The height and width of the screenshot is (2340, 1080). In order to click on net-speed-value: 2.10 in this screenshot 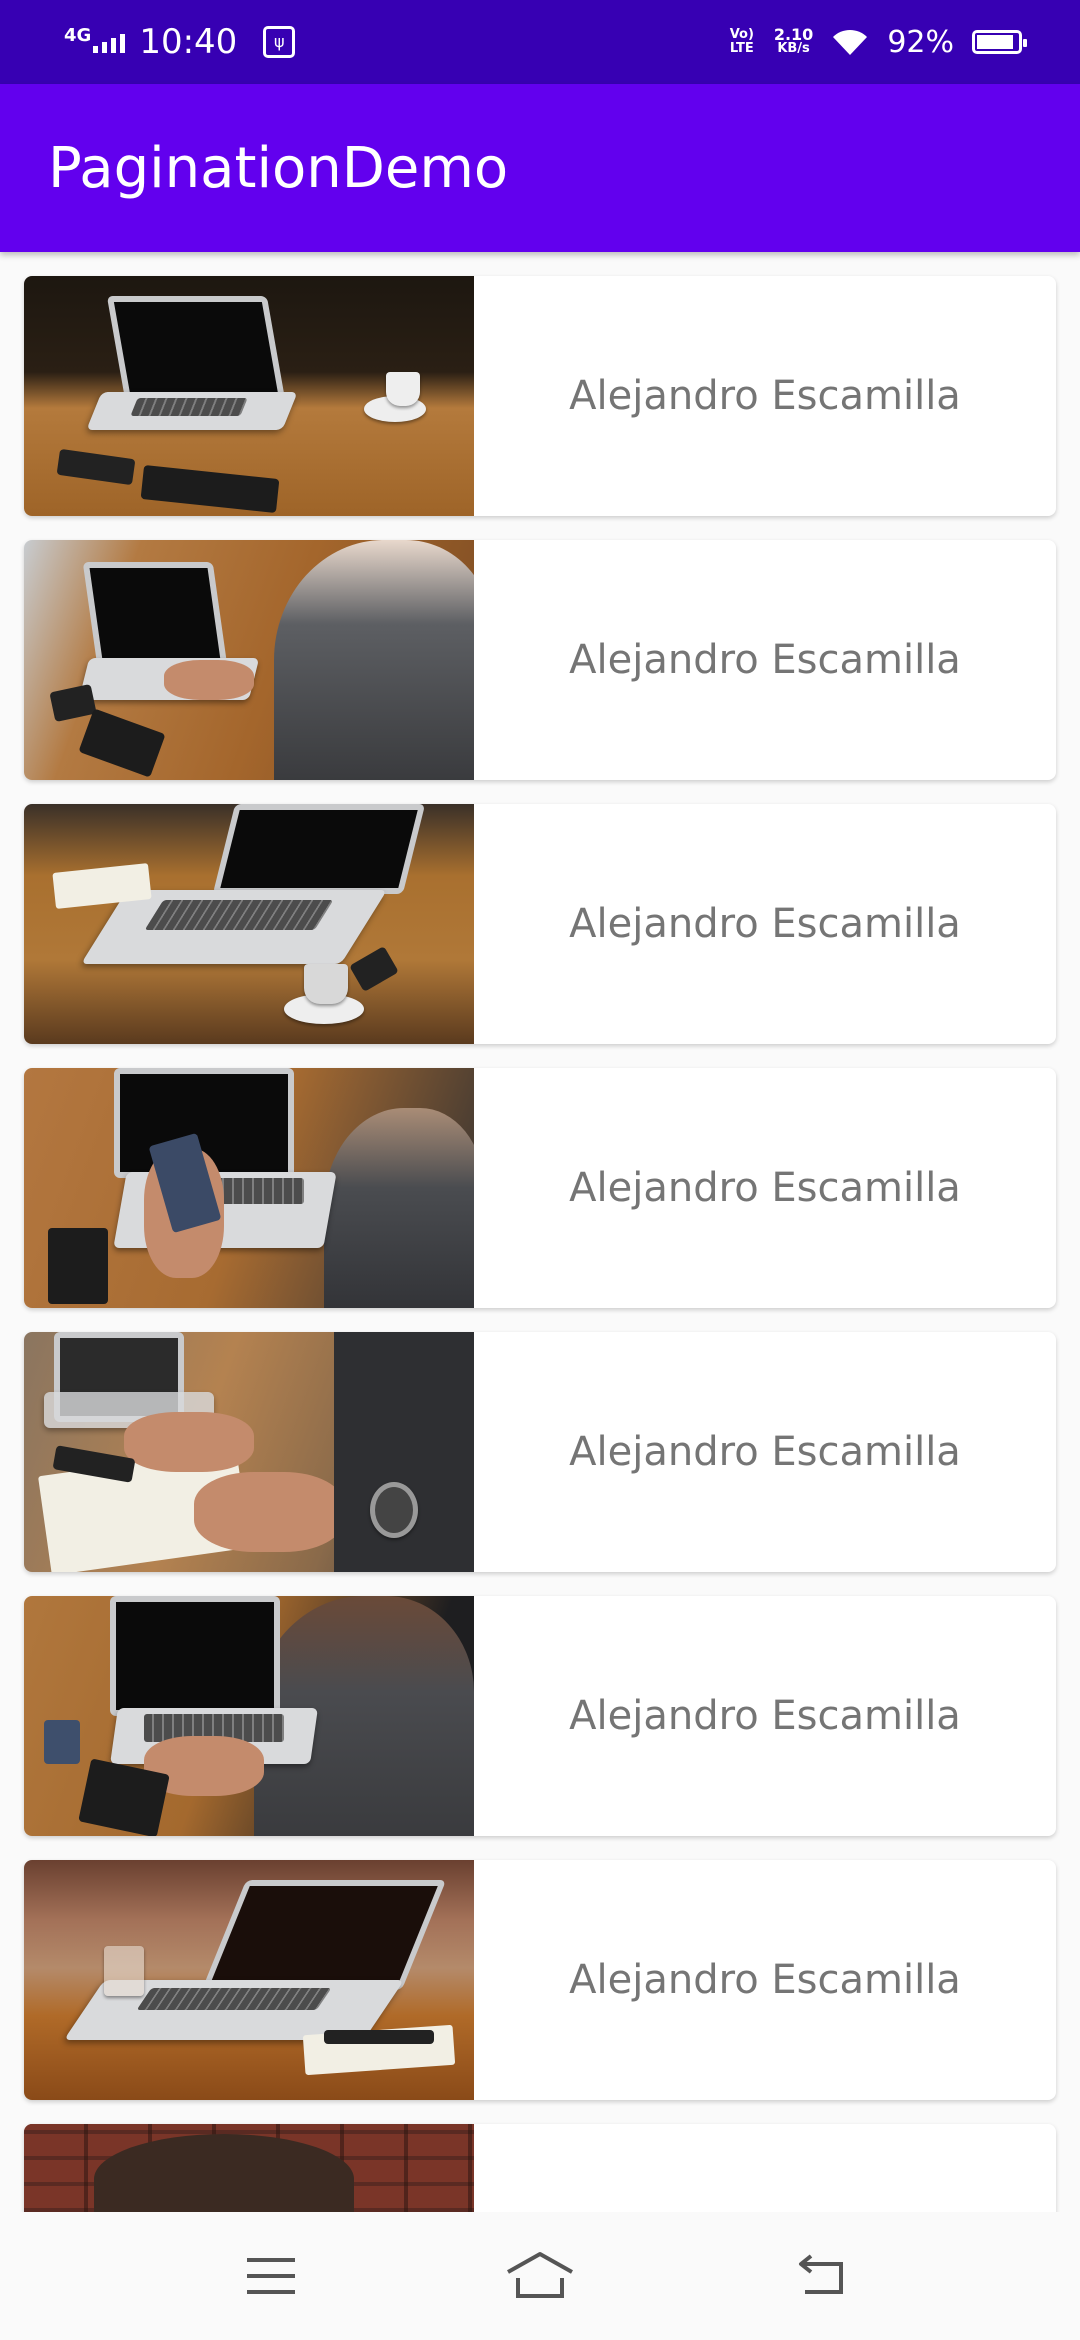, I will do `click(793, 34)`.